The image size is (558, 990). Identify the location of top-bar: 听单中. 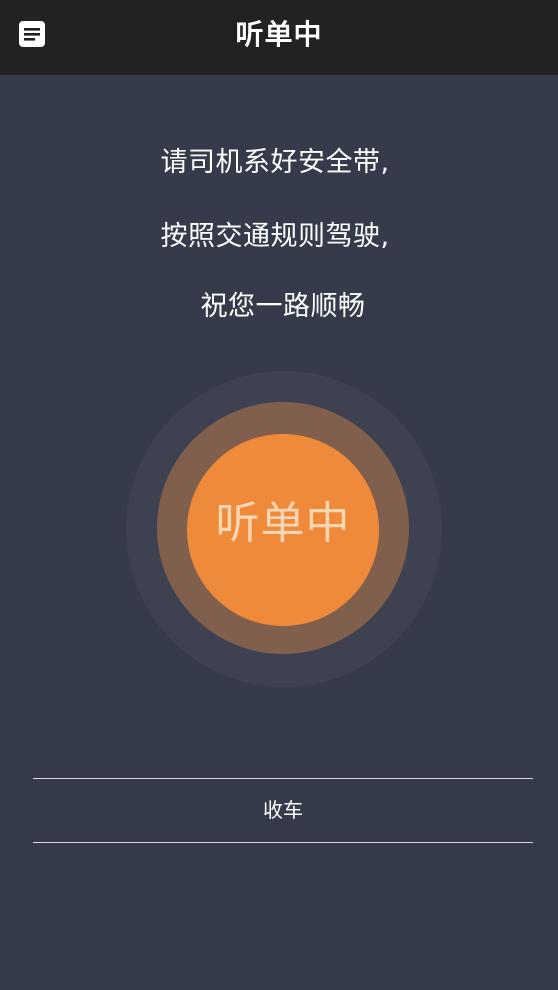
(279, 37).